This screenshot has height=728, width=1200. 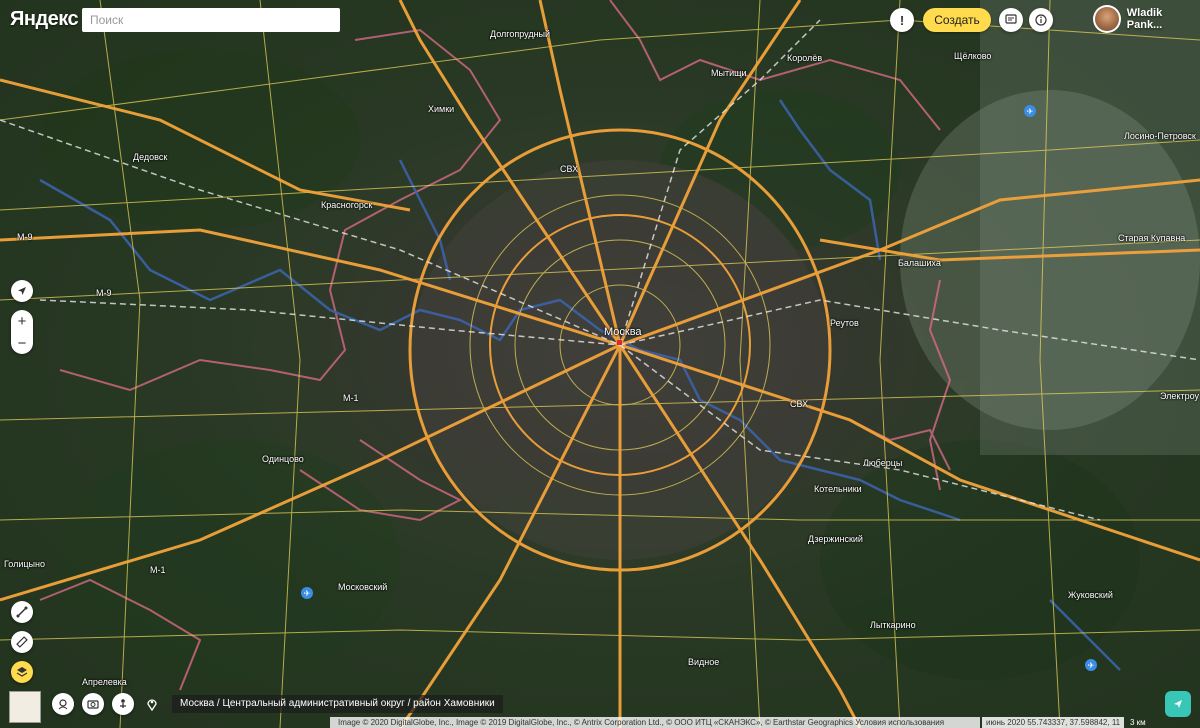 What do you see at coordinates (972, 56) in the screenshot?
I see `city-shchelkovo: Щёлково` at bounding box center [972, 56].